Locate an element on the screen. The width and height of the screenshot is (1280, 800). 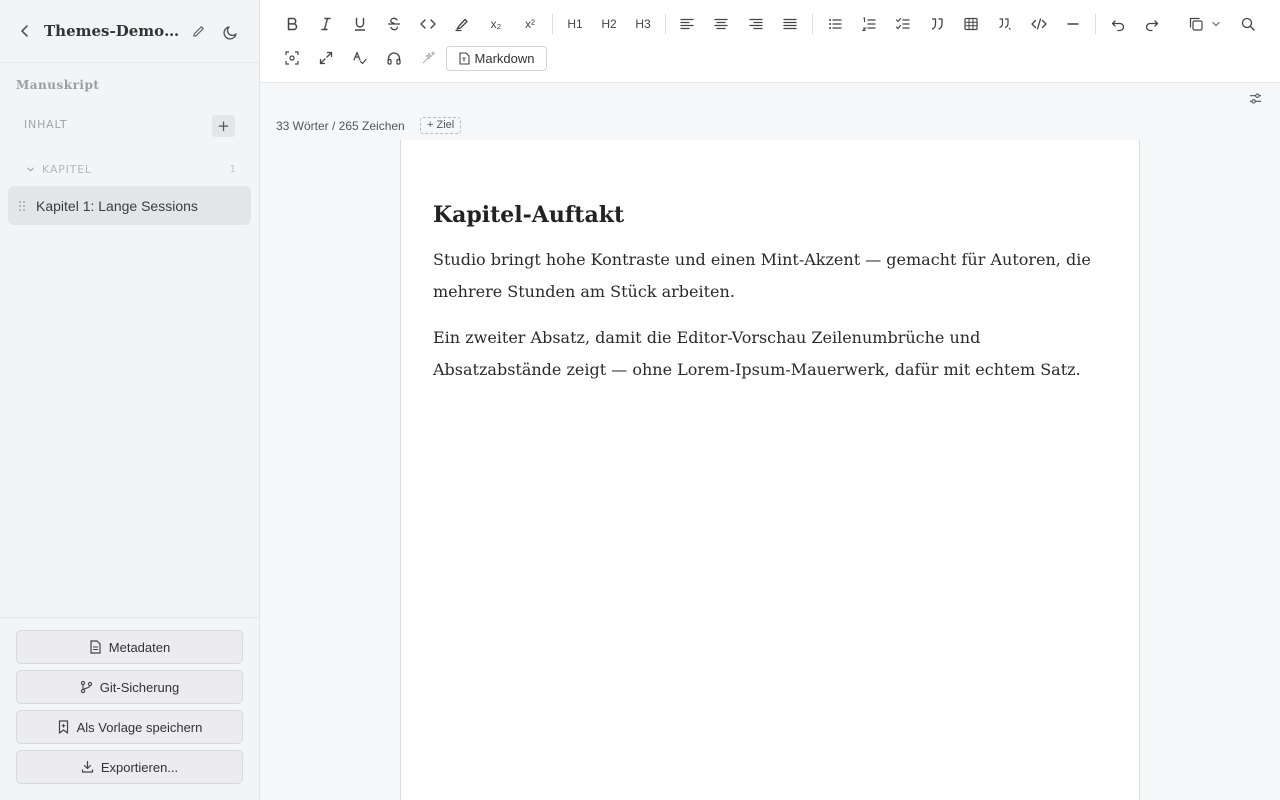
view-options-bar is located at coordinates (770, 98).